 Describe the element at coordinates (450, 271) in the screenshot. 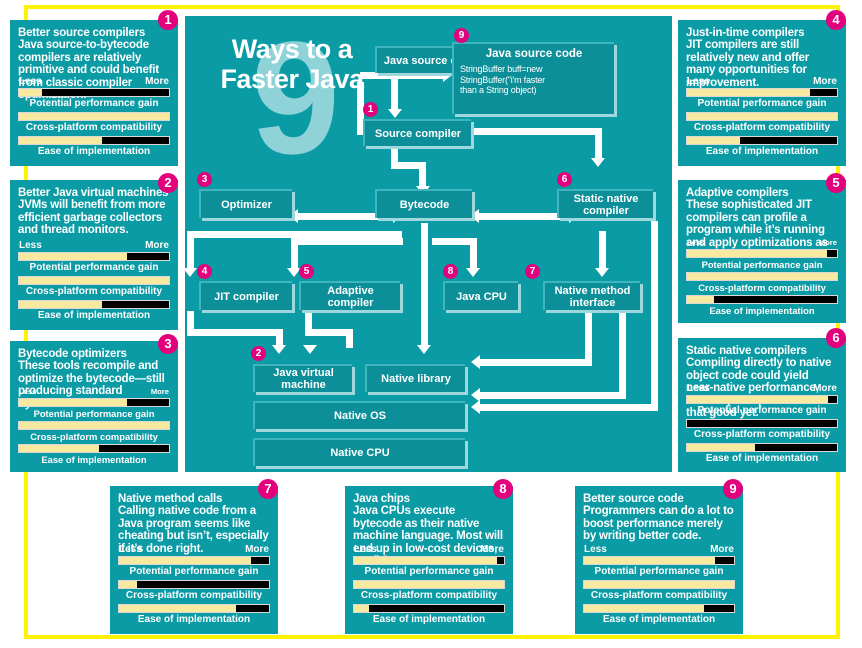

I see `diagram-badge-8: 8` at that location.